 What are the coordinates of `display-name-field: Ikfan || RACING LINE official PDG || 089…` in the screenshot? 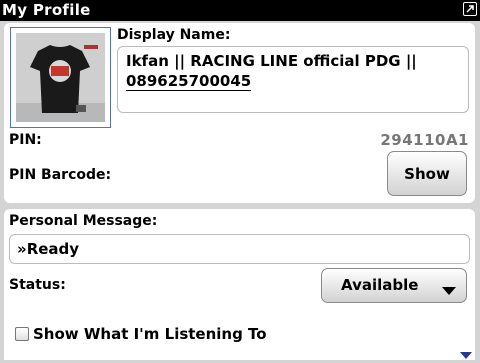 It's located at (293, 79).